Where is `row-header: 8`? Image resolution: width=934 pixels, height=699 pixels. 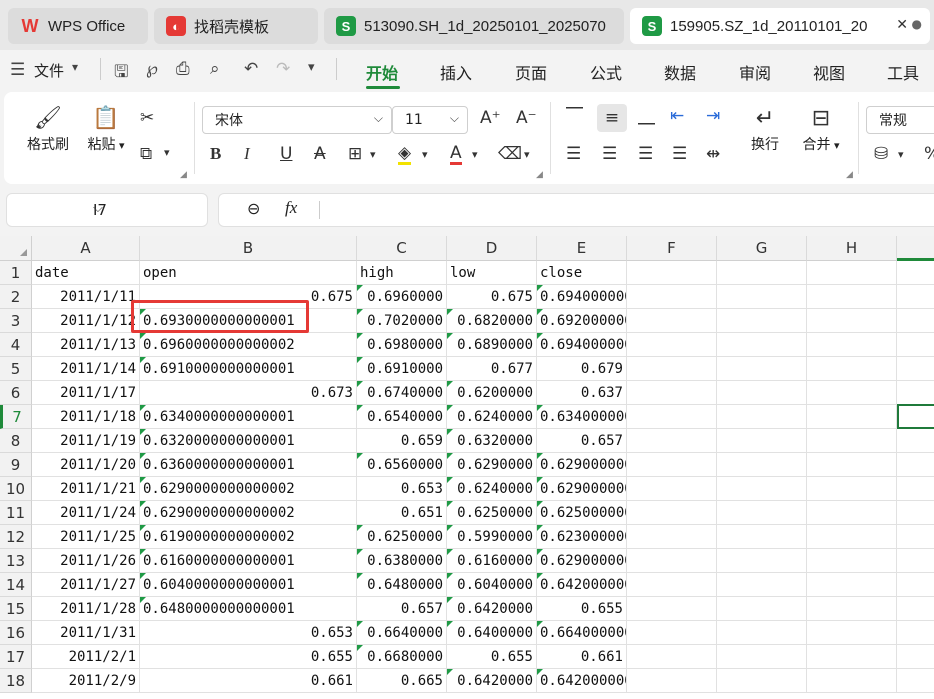 row-header: 8 is located at coordinates (16, 441).